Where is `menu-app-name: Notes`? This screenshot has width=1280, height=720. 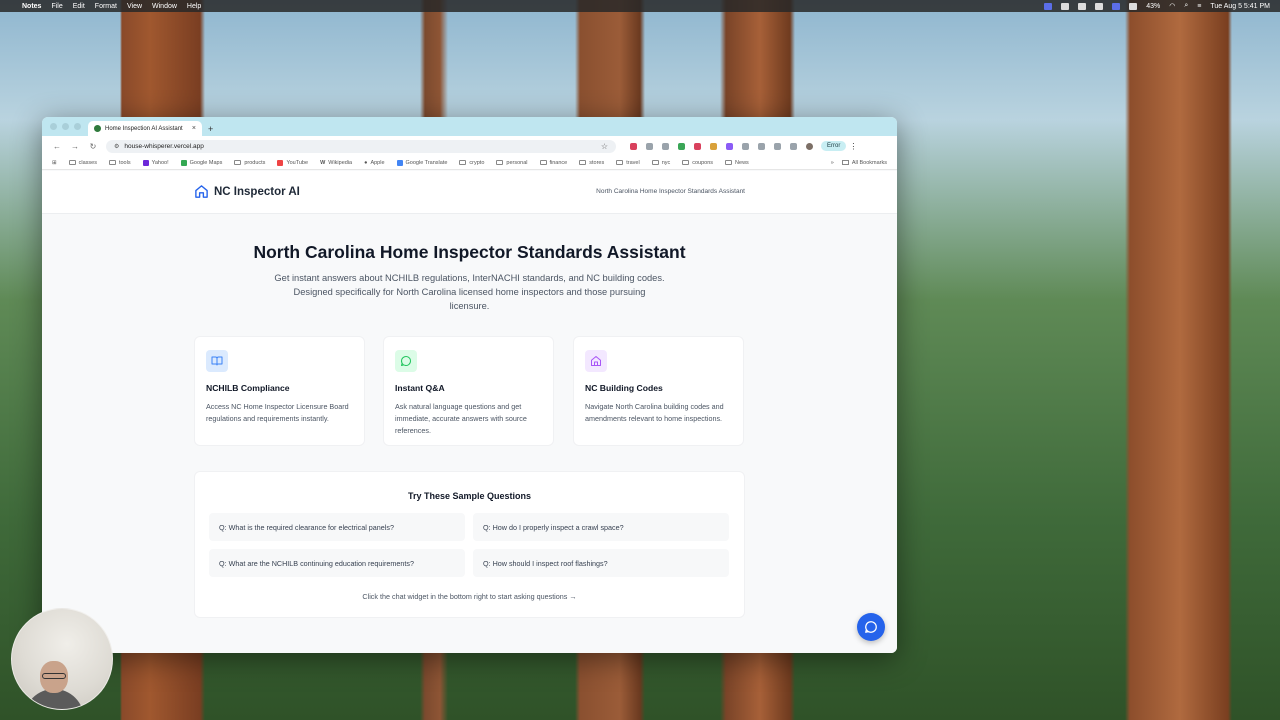 menu-app-name: Notes is located at coordinates (31, 6).